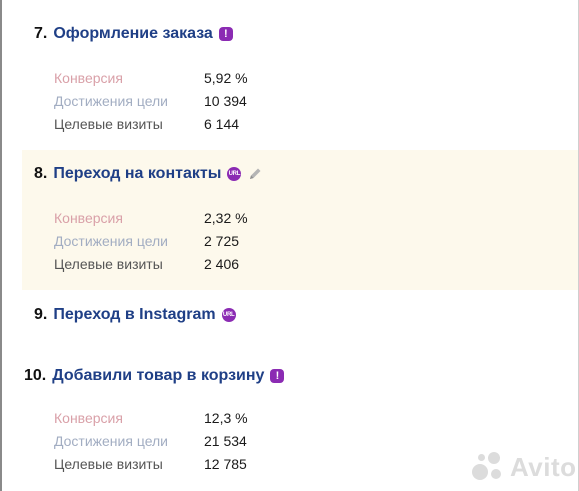 This screenshot has height=491, width=579. Describe the element at coordinates (254, 264) in the screenshot. I see `metric-visits: Целевые визиты 2 406` at that location.